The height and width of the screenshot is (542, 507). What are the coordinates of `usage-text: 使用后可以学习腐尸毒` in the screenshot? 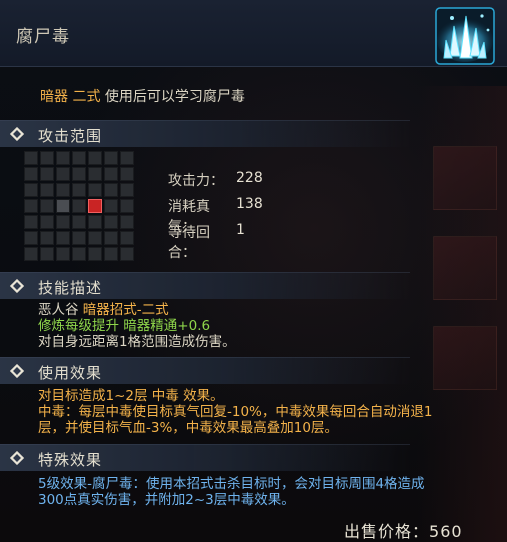 It's located at (174, 97).